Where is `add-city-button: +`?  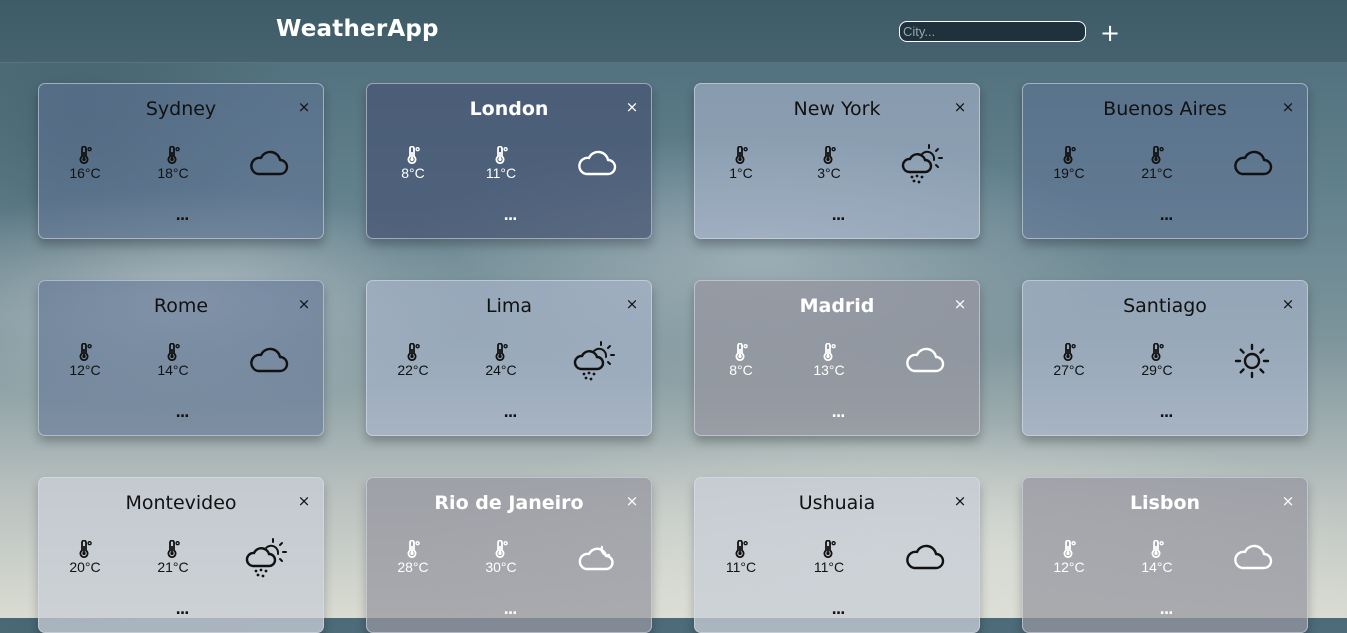 add-city-button: + is located at coordinates (1110, 33).